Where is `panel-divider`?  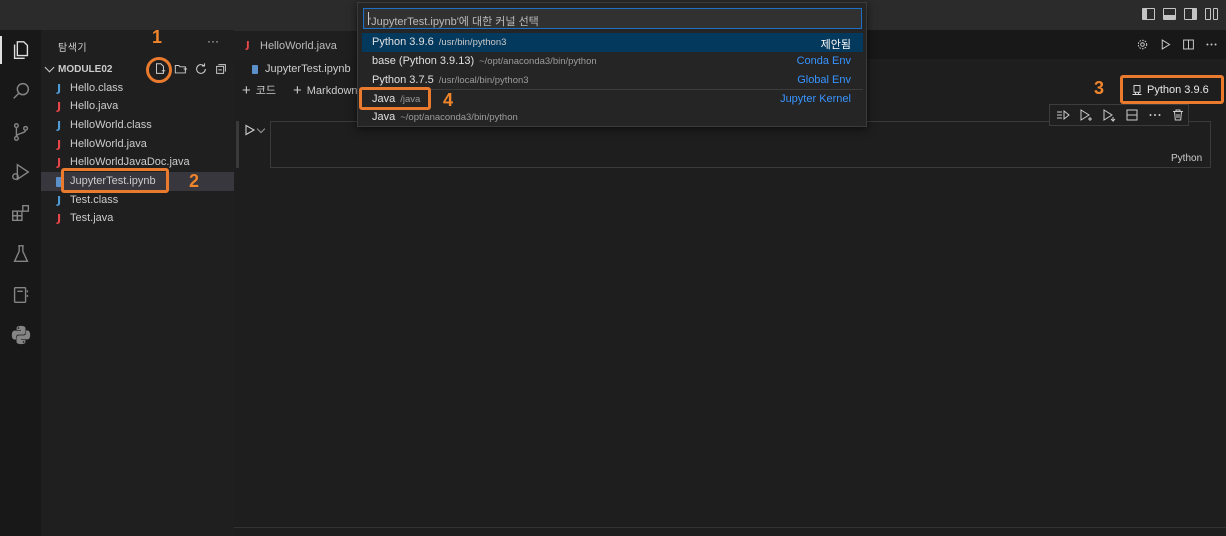 panel-divider is located at coordinates (730, 527).